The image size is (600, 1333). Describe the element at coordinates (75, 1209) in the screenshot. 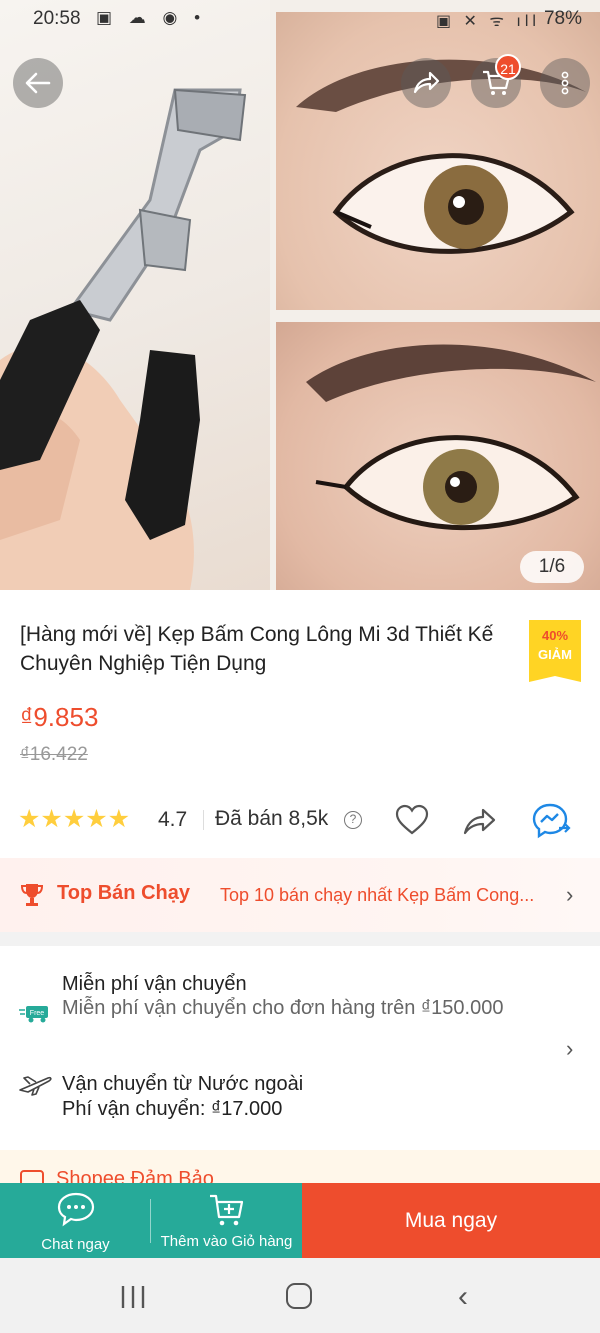

I see `chat-bubble-icon` at that location.